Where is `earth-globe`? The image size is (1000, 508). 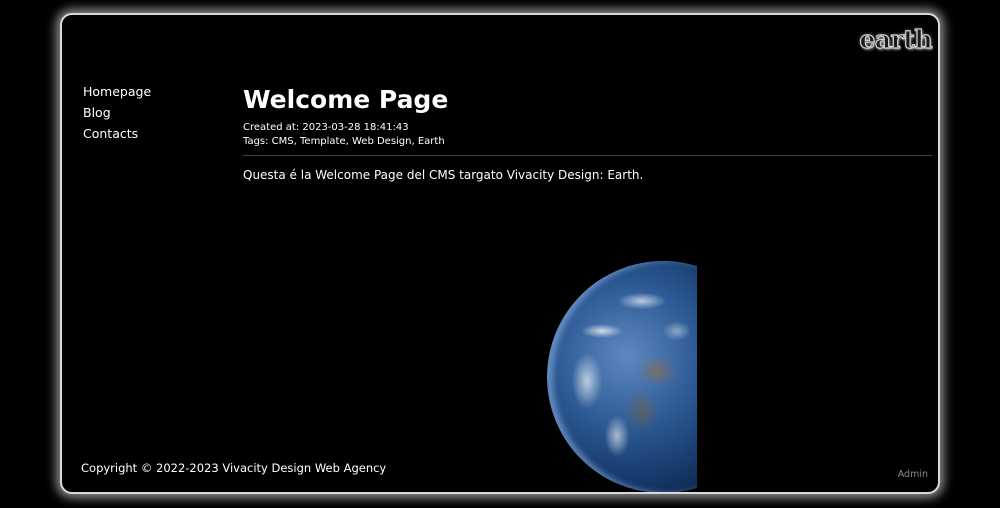 earth-globe is located at coordinates (622, 376).